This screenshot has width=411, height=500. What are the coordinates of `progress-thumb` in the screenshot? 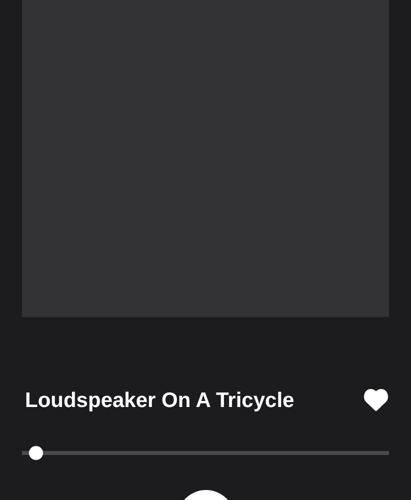 It's located at (36, 453).